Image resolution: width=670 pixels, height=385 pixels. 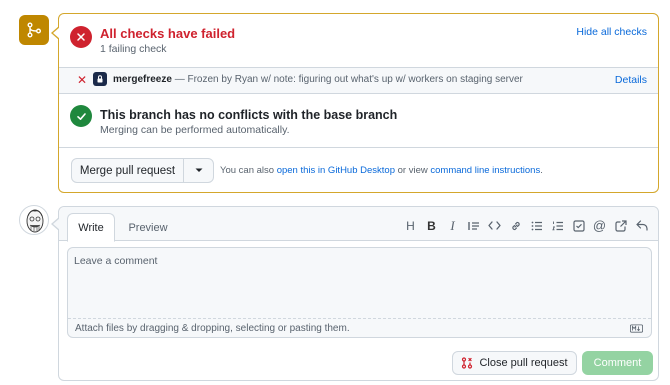 I want to click on avatar, so click(x=34, y=220).